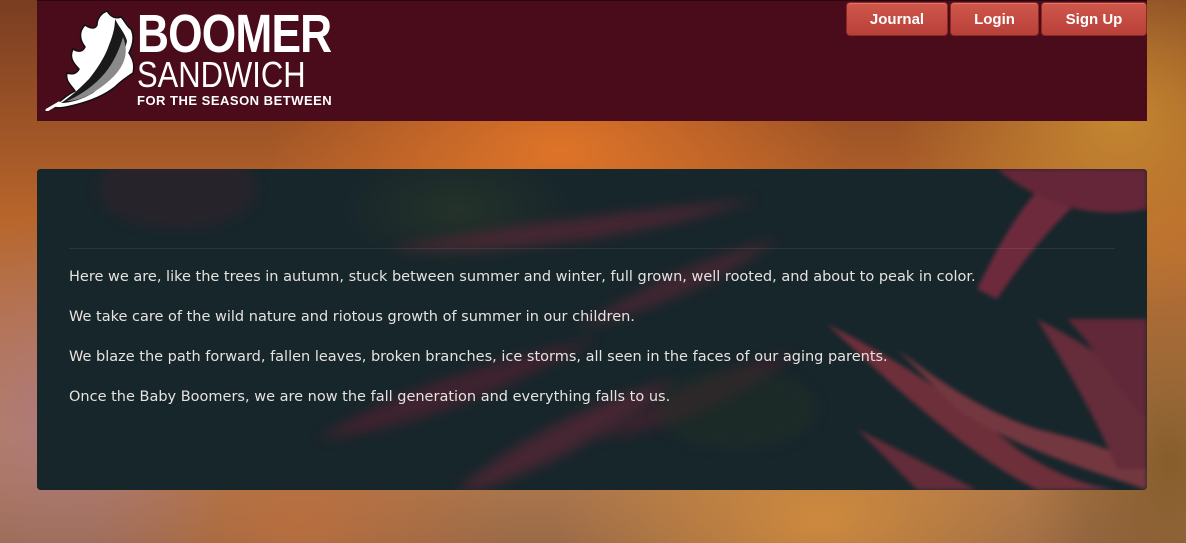 Image resolution: width=1186 pixels, height=543 pixels. I want to click on oak-leaf-icon, so click(90, 60).